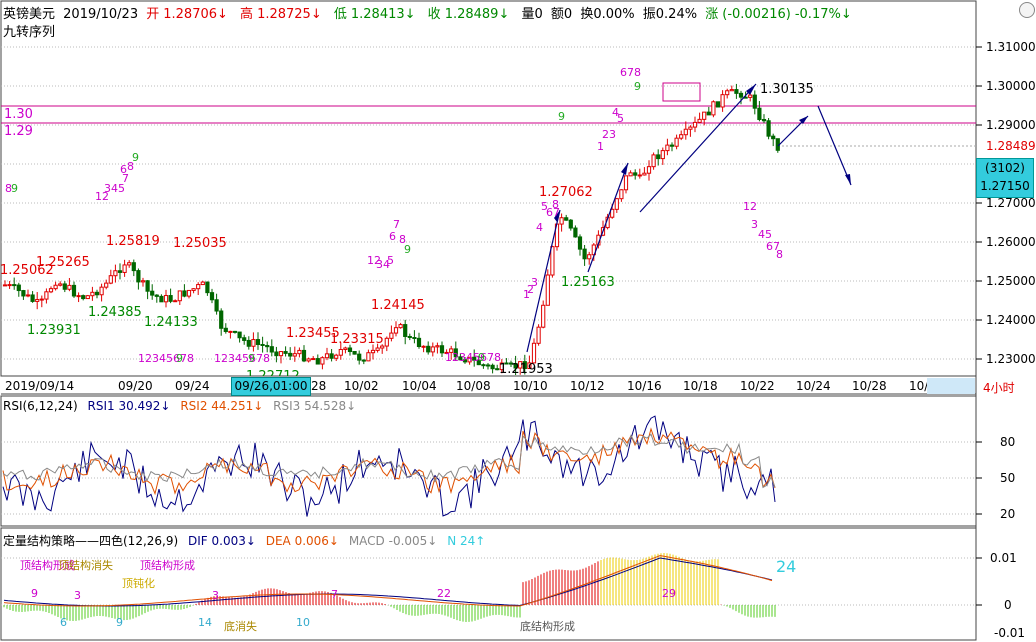 This screenshot has height=642, width=1036. What do you see at coordinates (135, 386) in the screenshot?
I see `x-axis-label: 09/20` at bounding box center [135, 386].